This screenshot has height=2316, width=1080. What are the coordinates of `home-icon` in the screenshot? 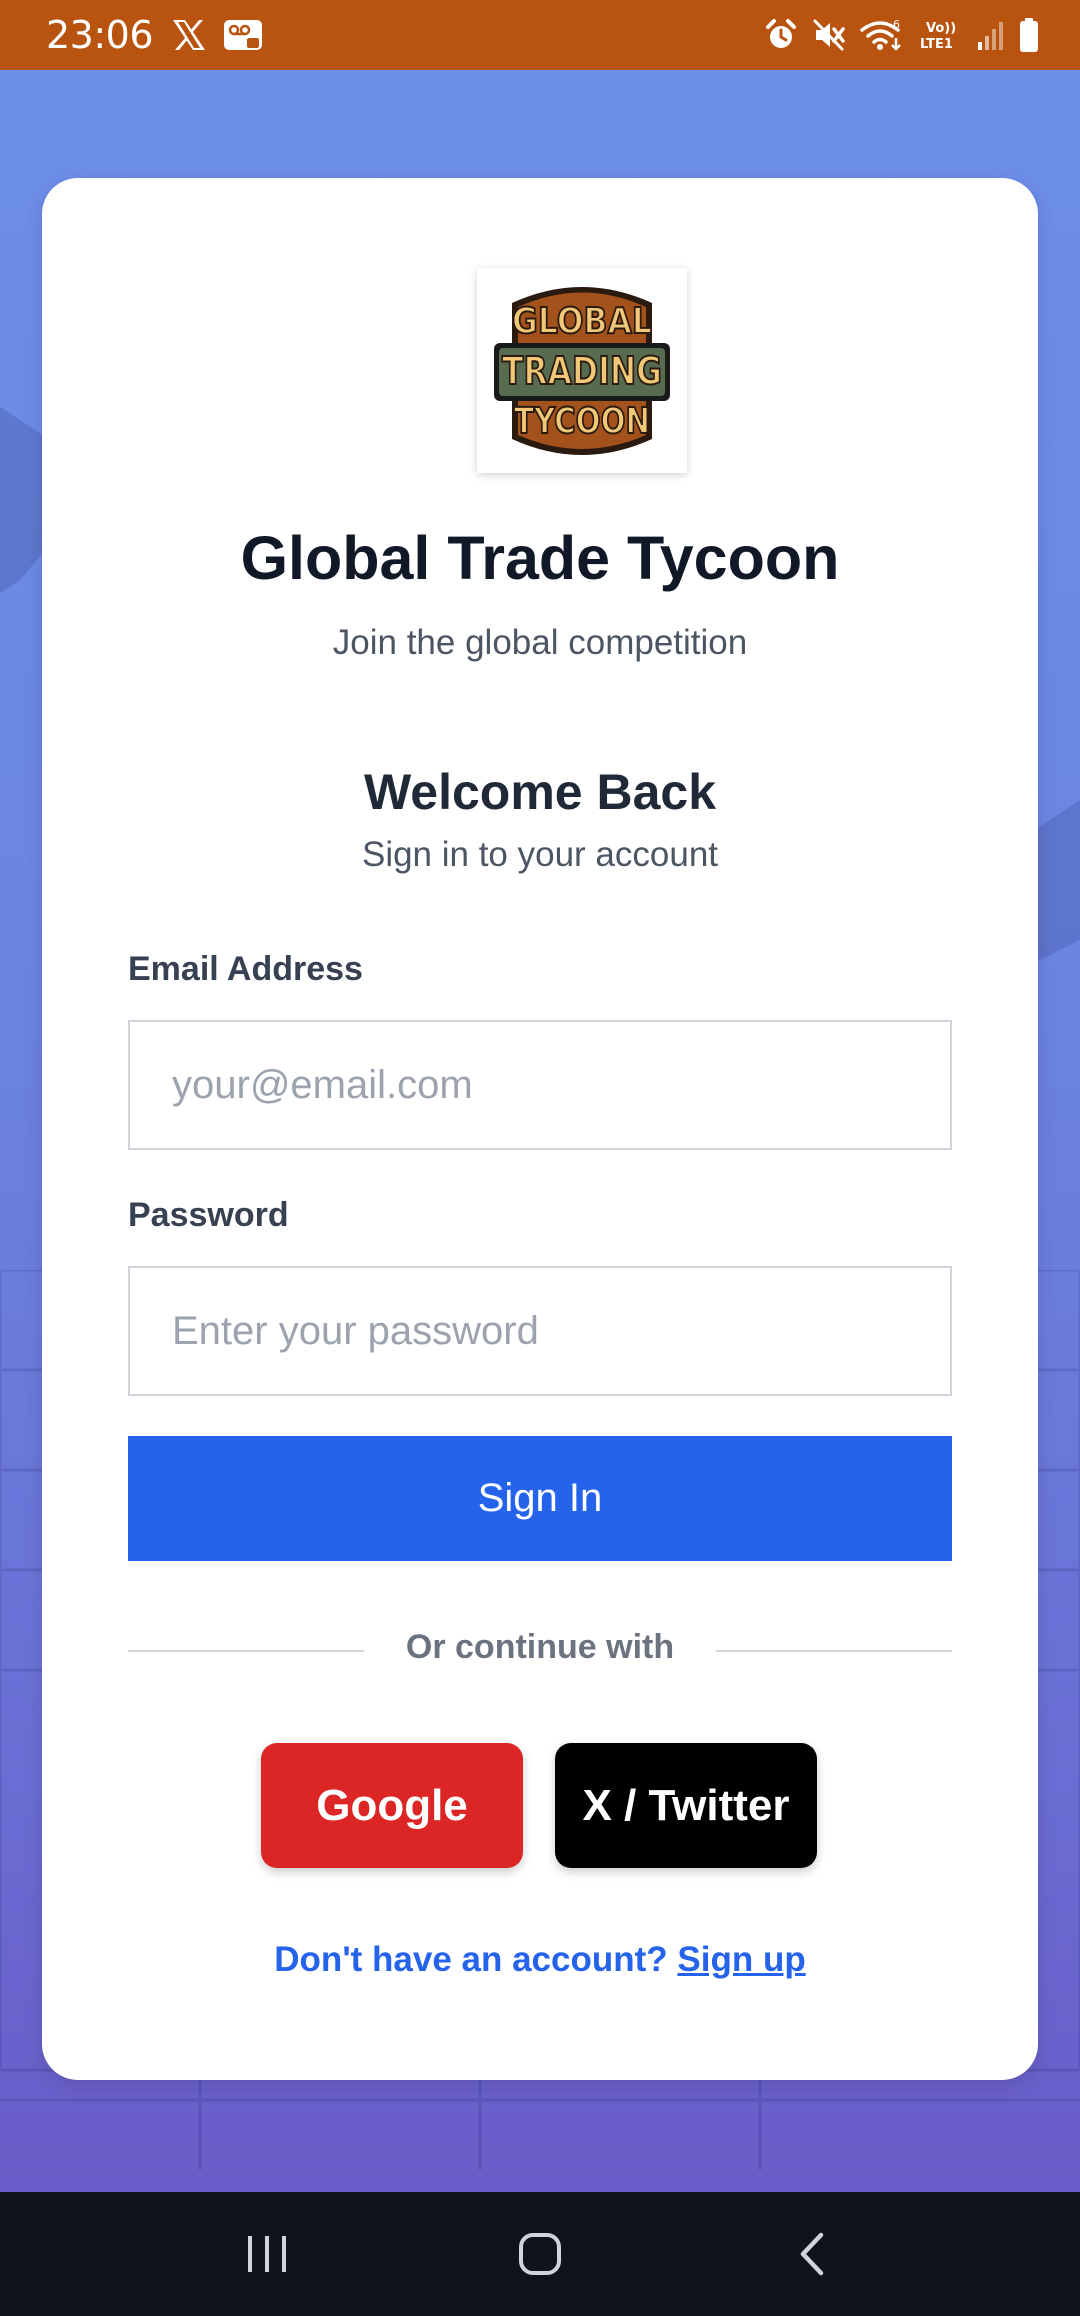 It's located at (540, 2254).